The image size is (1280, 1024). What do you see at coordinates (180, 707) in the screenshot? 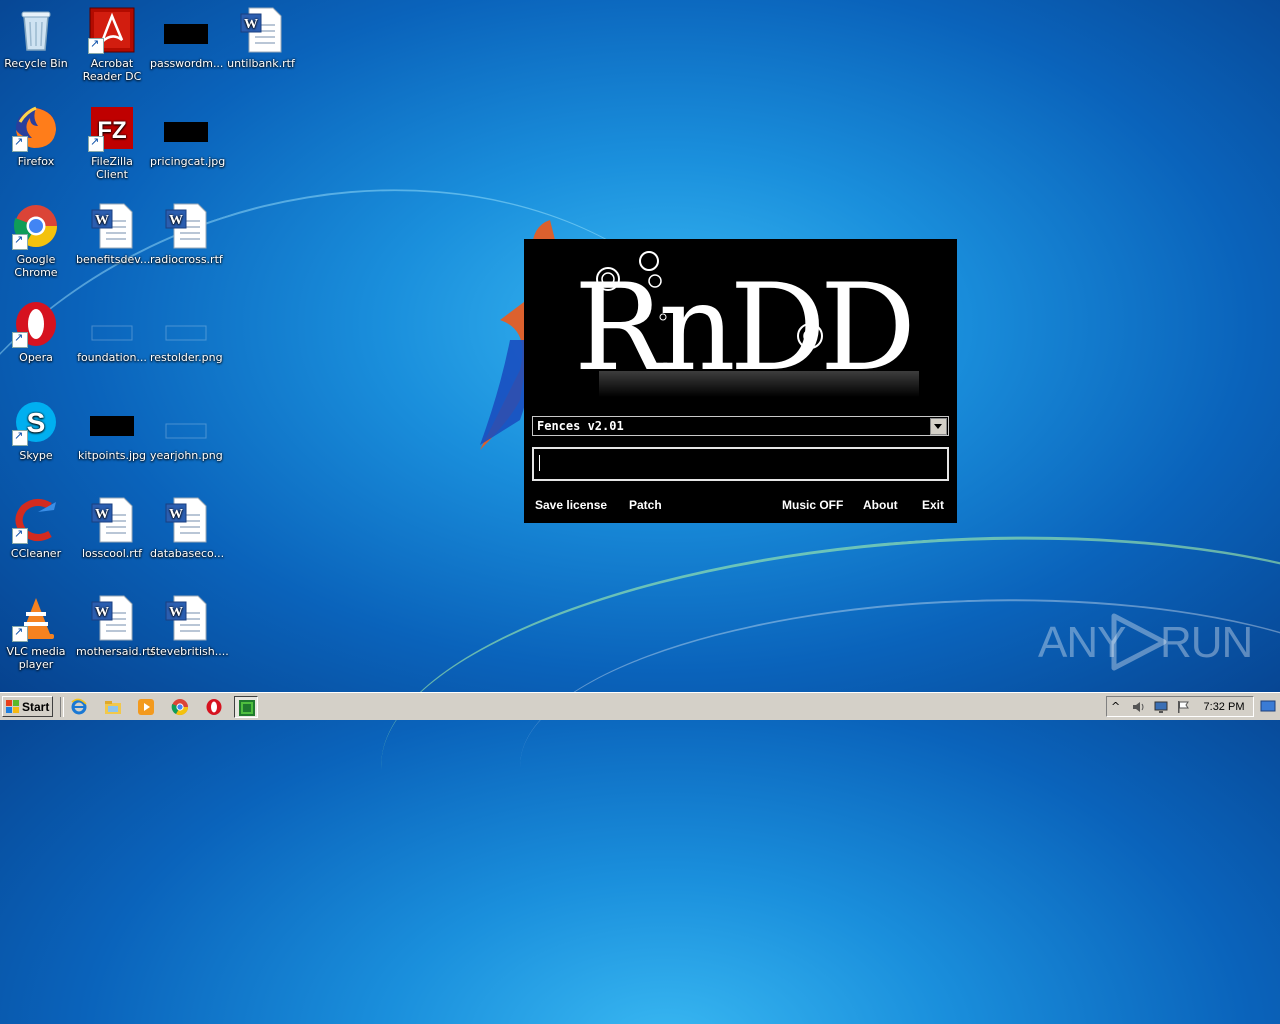
I see `taskbar-chrome` at bounding box center [180, 707].